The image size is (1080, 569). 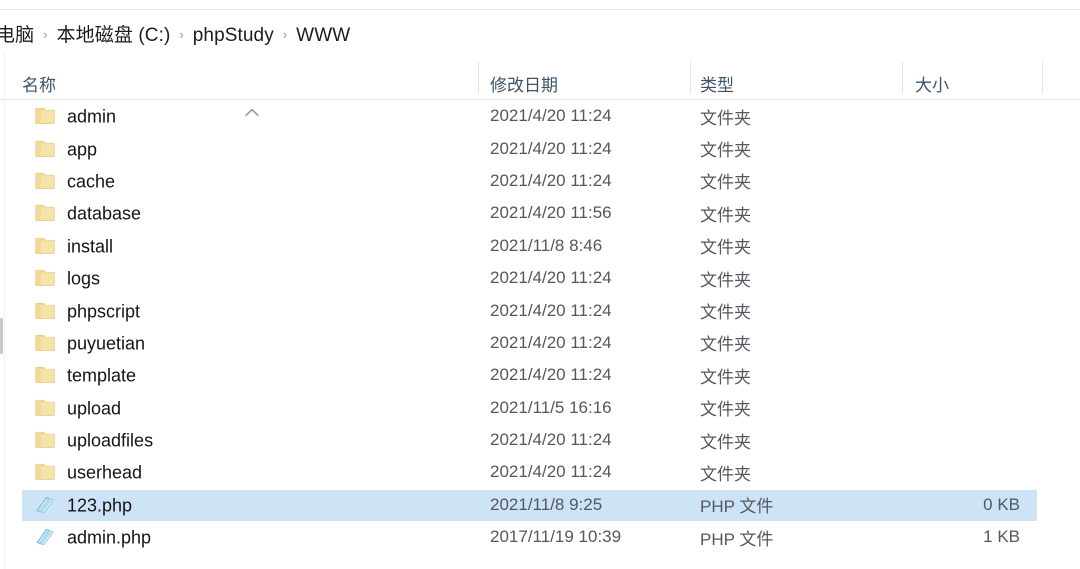 I want to click on file-name-cell: logs, so click(x=256, y=278).